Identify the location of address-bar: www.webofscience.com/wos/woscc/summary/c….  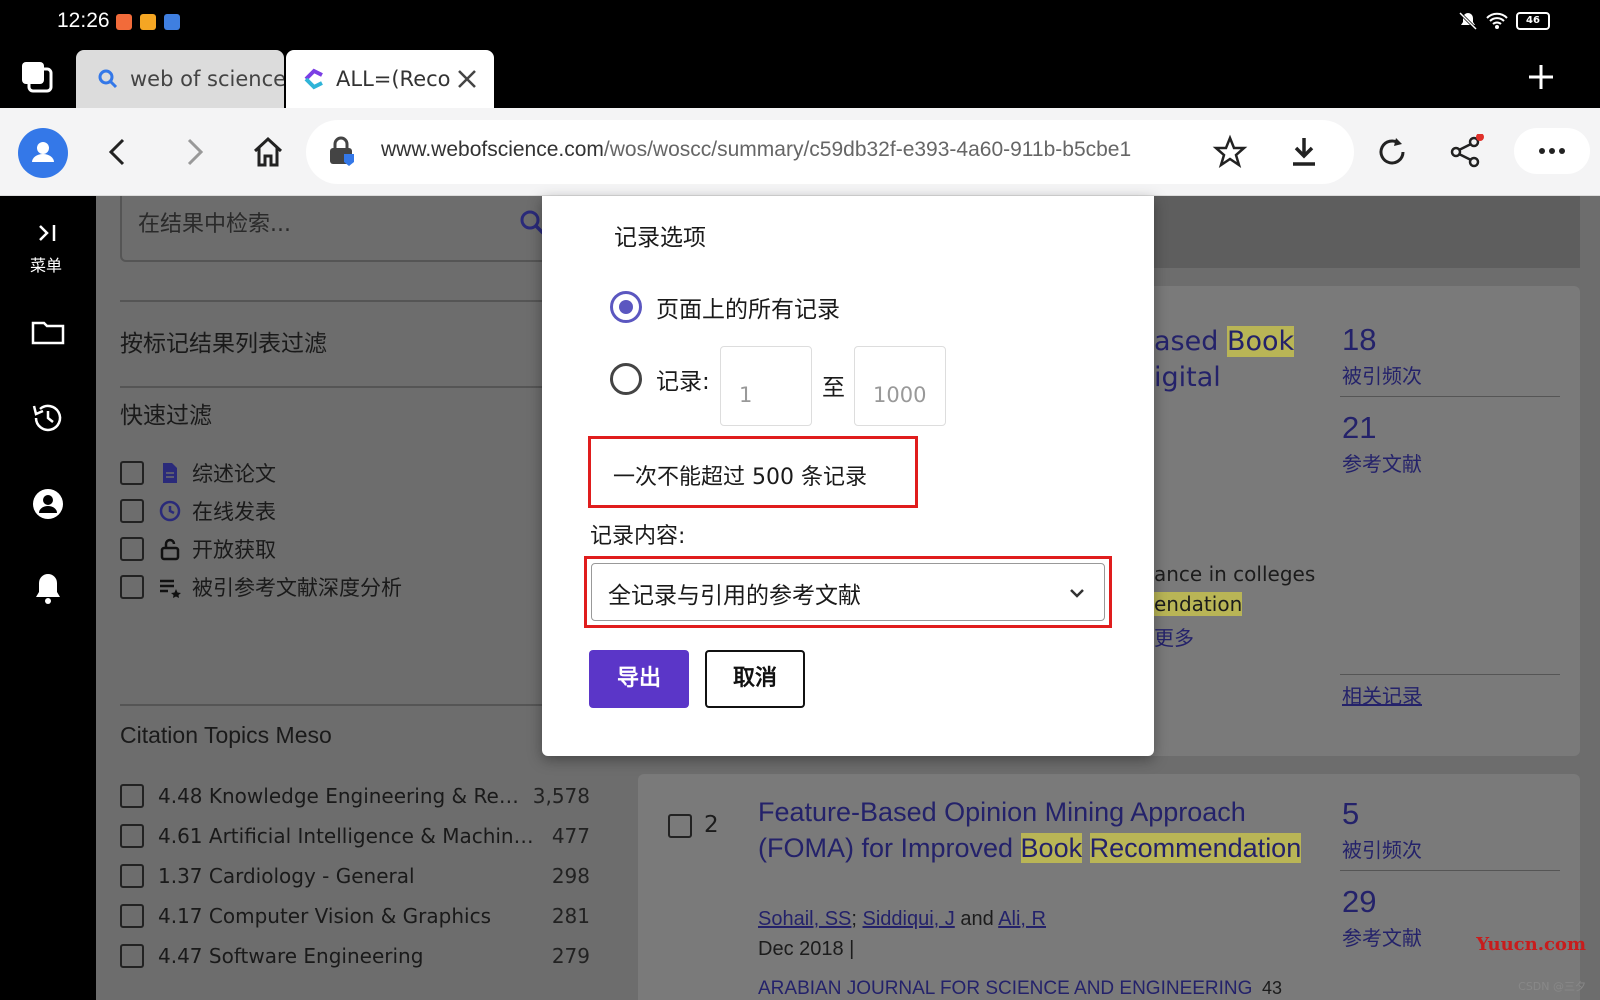
(830, 152).